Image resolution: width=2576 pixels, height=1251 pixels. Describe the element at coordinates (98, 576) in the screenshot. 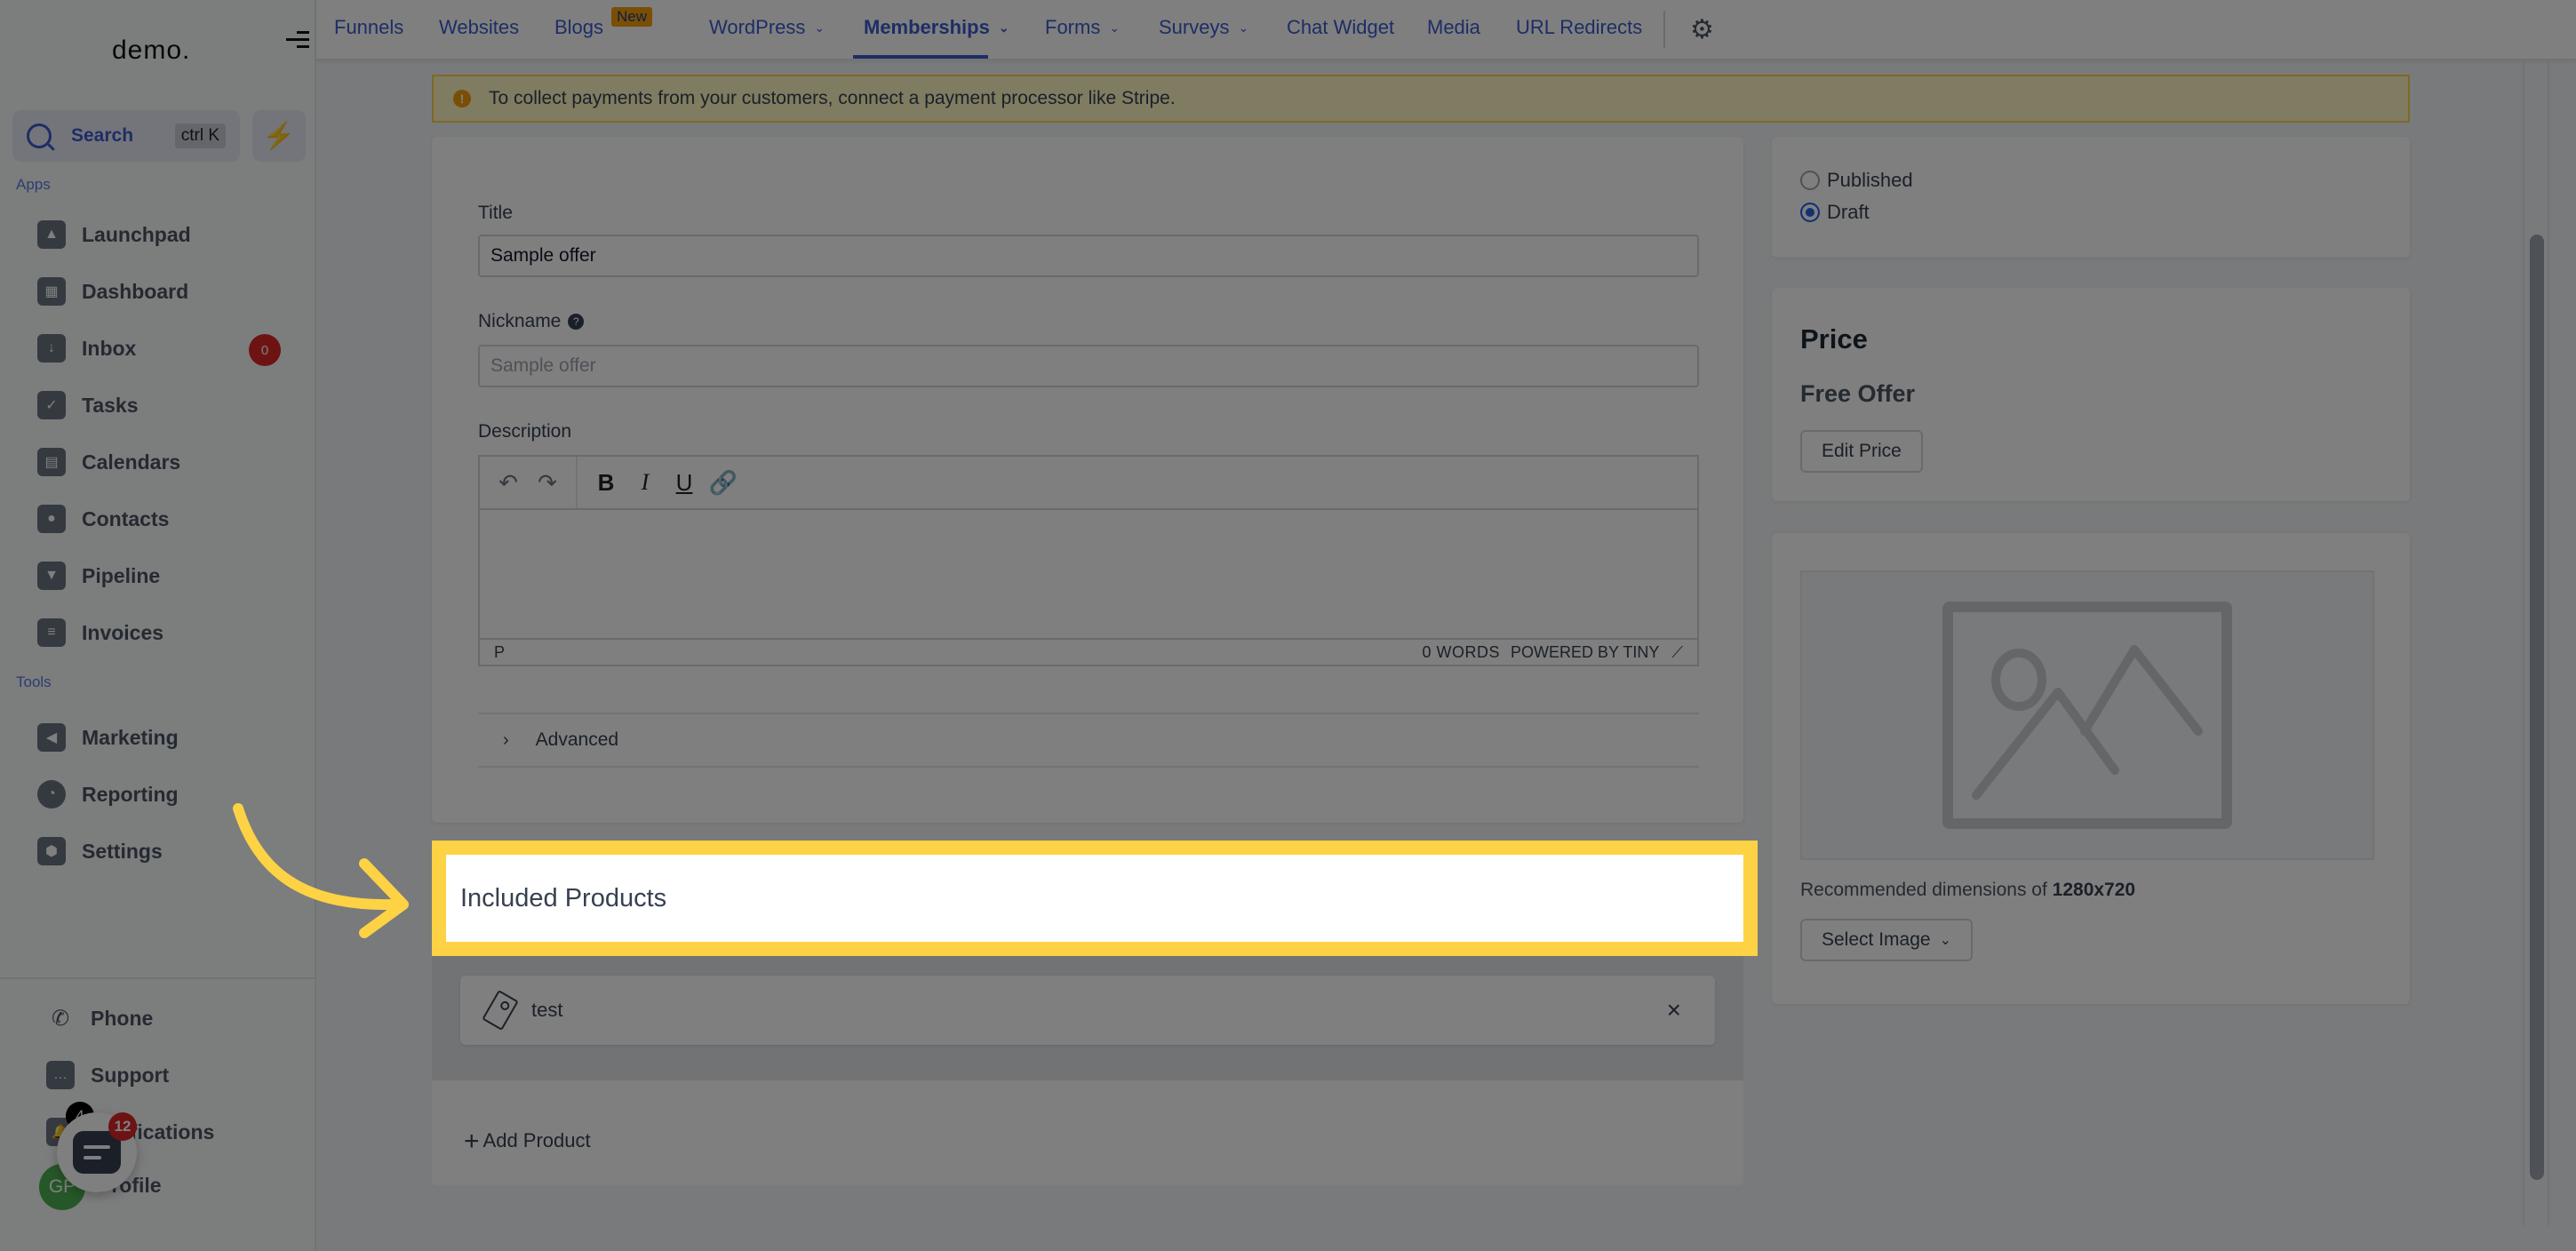

I see `sidebar-item-pipeline: ▼ Pipeline` at that location.